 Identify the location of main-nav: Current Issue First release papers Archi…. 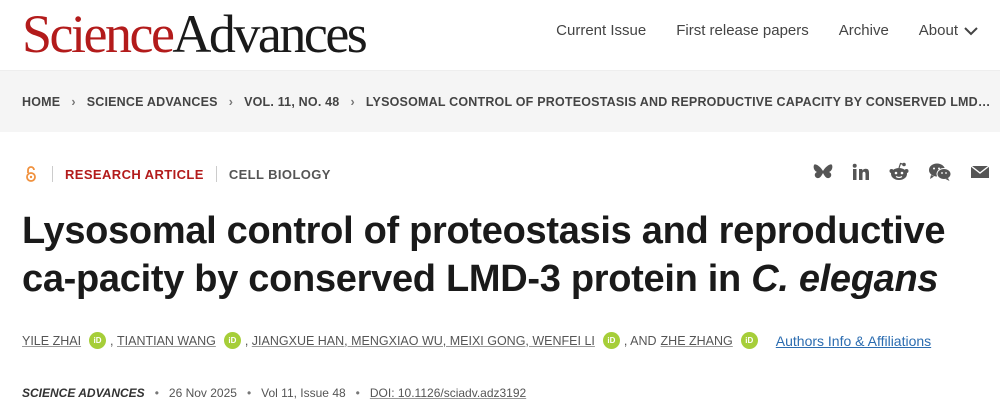
(767, 30).